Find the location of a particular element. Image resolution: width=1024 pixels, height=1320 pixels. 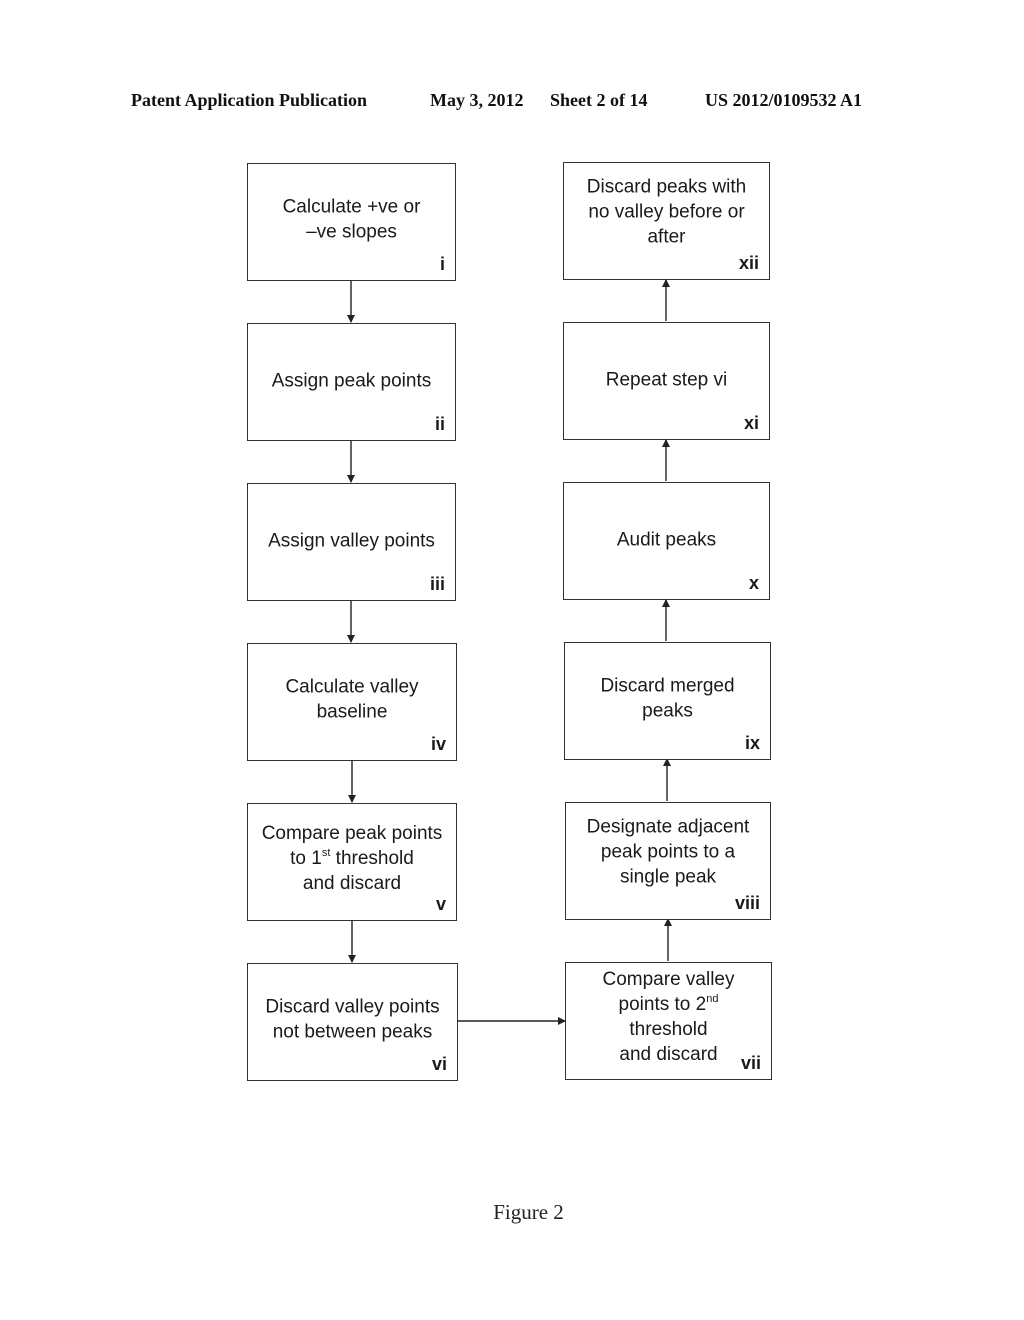

step-number: iii is located at coordinates (437, 584).